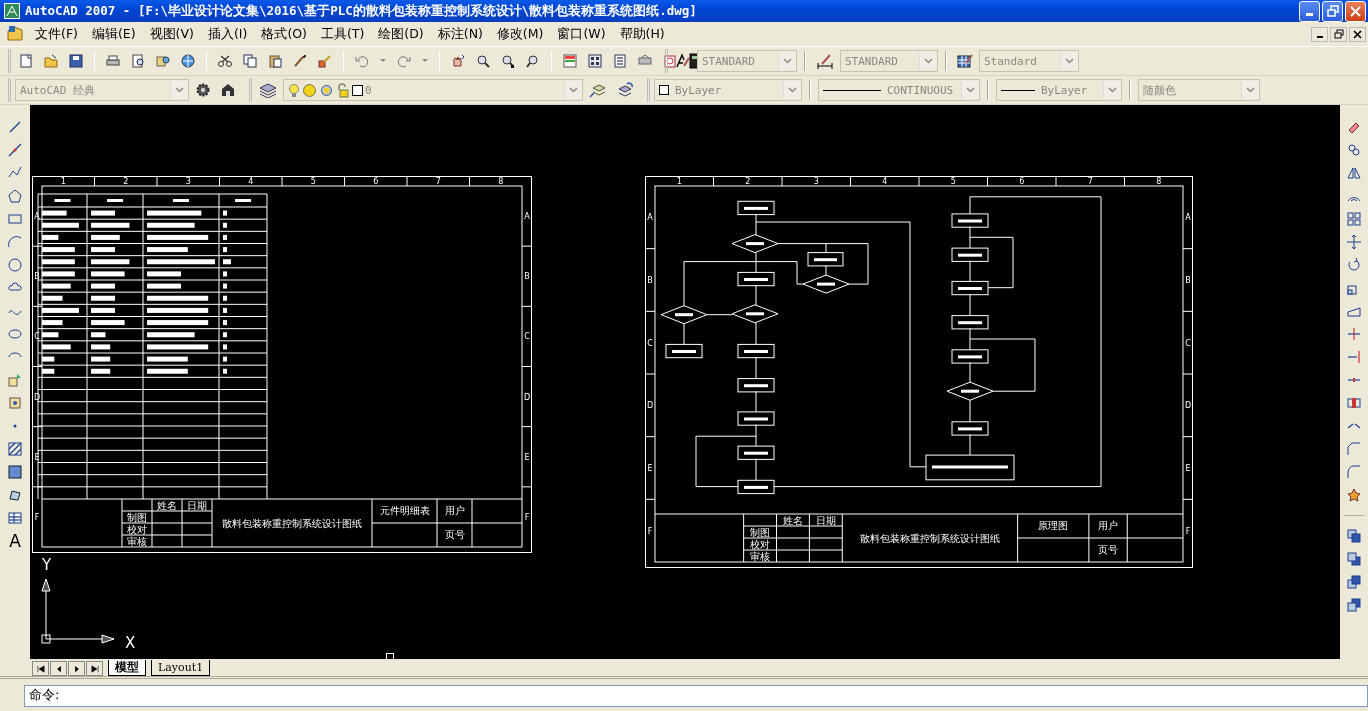 This screenshot has width=1368, height=711. What do you see at coordinates (137, 517) in the screenshot?
I see `title-block-label: 制图` at bounding box center [137, 517].